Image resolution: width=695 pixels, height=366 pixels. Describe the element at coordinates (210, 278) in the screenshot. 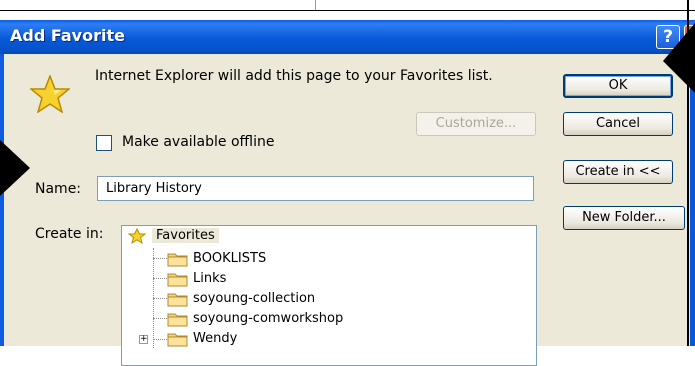

I see `tree-item-label: Links` at that location.